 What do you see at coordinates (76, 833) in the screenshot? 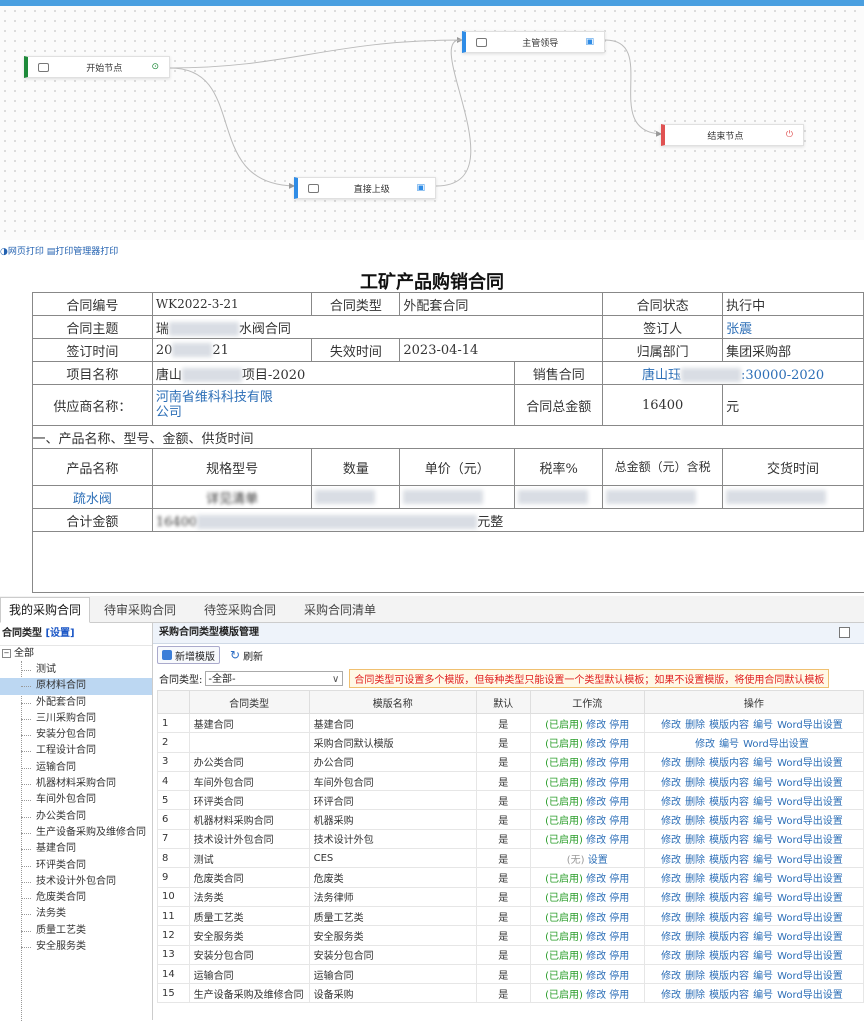
I see `tree-item: 生产设备采购及维修合同` at bounding box center [76, 833].